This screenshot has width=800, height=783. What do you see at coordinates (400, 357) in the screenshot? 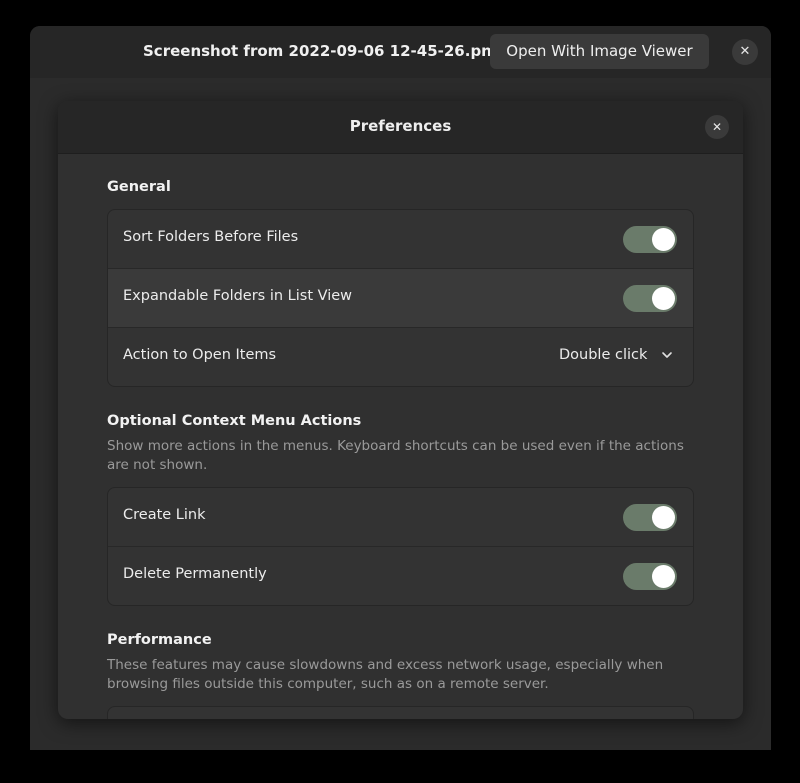
I see `setting-row-action-open-items: Action to Open Items Double click` at bounding box center [400, 357].